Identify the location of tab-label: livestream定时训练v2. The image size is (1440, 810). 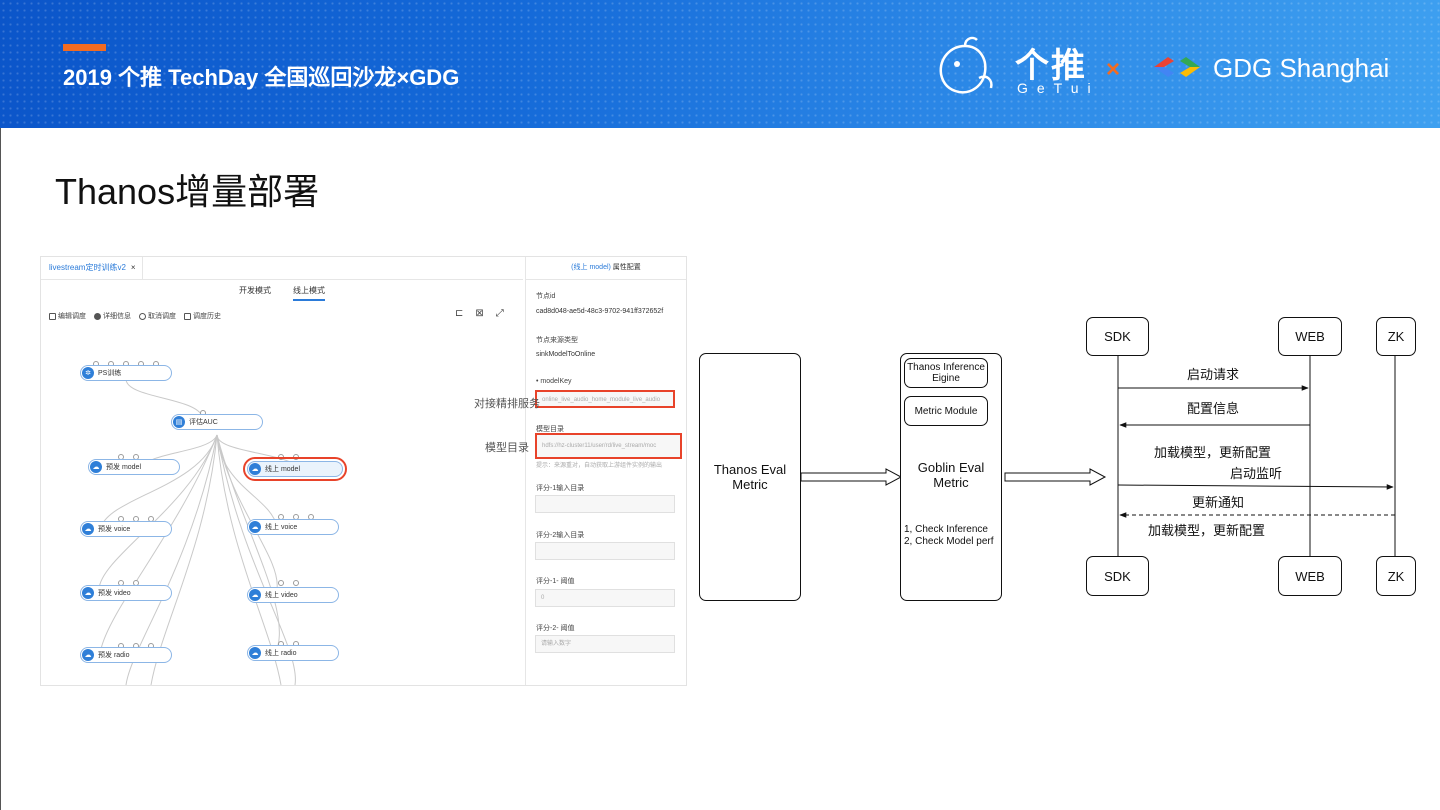
(87, 267).